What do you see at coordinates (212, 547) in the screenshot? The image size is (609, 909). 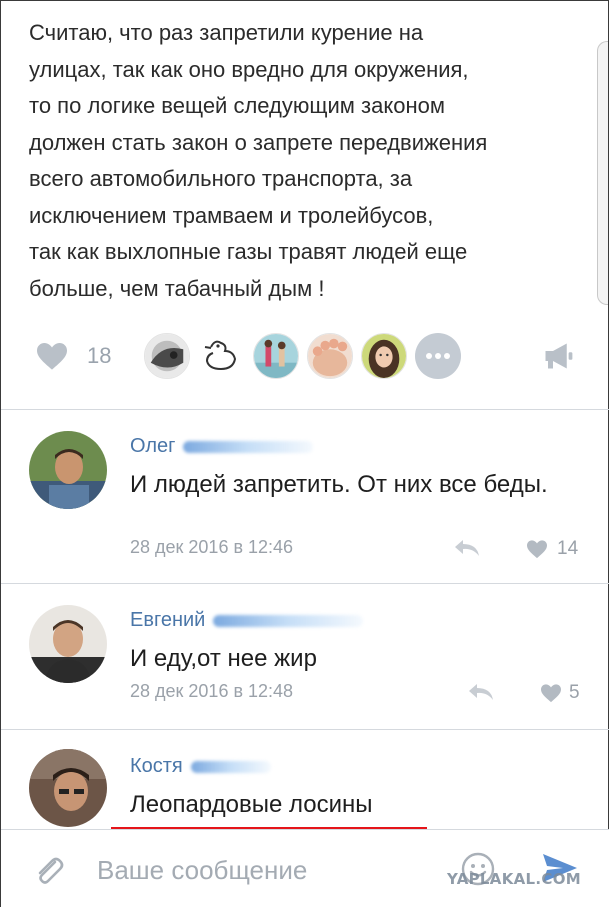 I see `comment-date: 28 дек 2016 в 12:46` at bounding box center [212, 547].